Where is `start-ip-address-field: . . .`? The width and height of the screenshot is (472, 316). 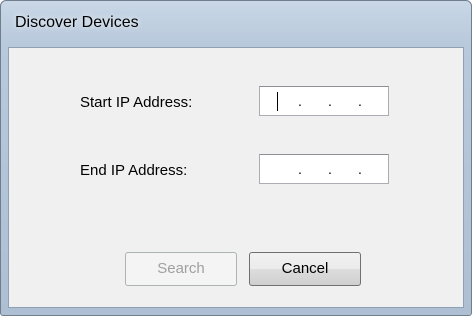 start-ip-address-field: . . . is located at coordinates (324, 101).